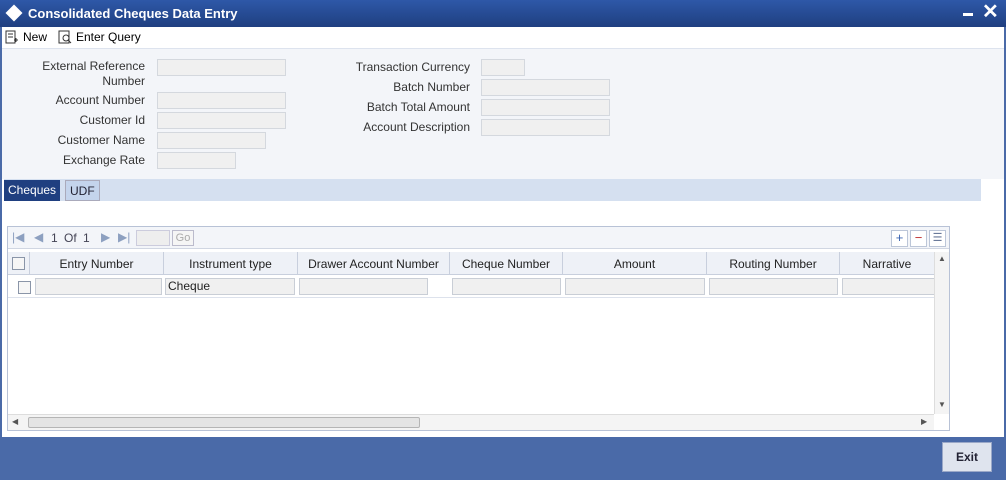  What do you see at coordinates (98, 286) in the screenshot?
I see `entry-number-cell` at bounding box center [98, 286].